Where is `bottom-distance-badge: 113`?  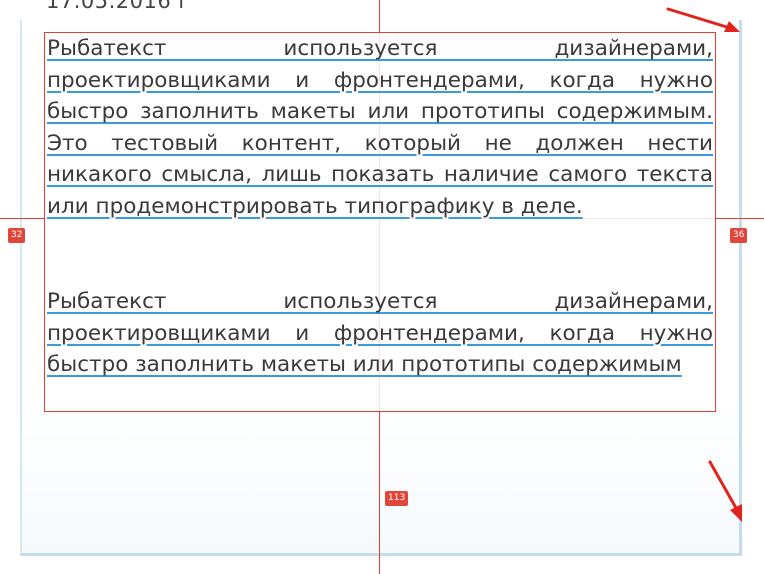
bottom-distance-badge: 113 is located at coordinates (397, 498).